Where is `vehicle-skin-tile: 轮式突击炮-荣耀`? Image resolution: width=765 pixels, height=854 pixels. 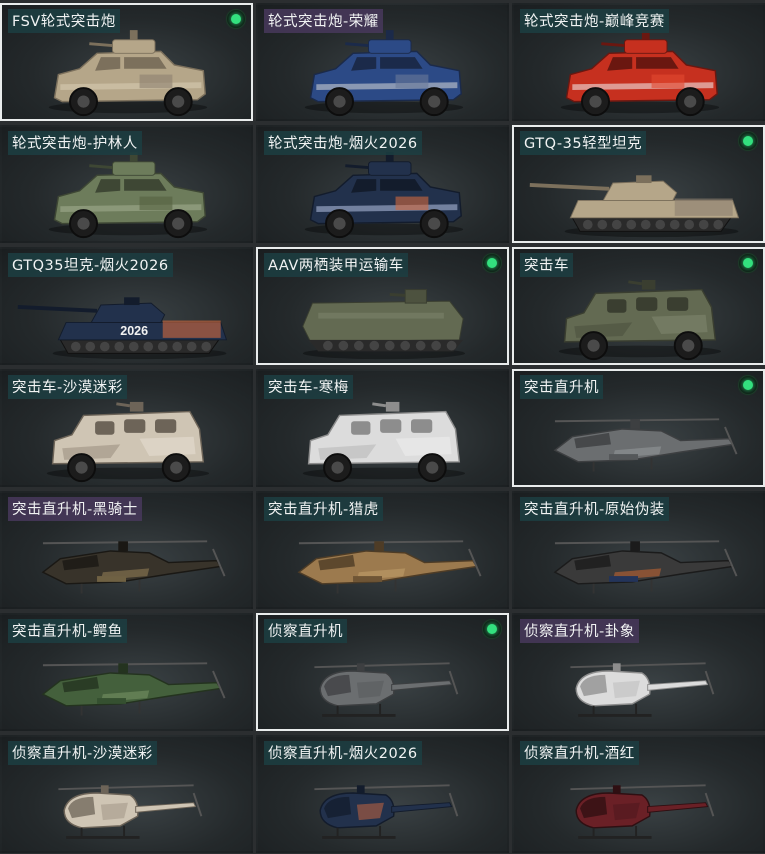
vehicle-skin-tile: 轮式突击炮-荣耀 is located at coordinates (382, 62).